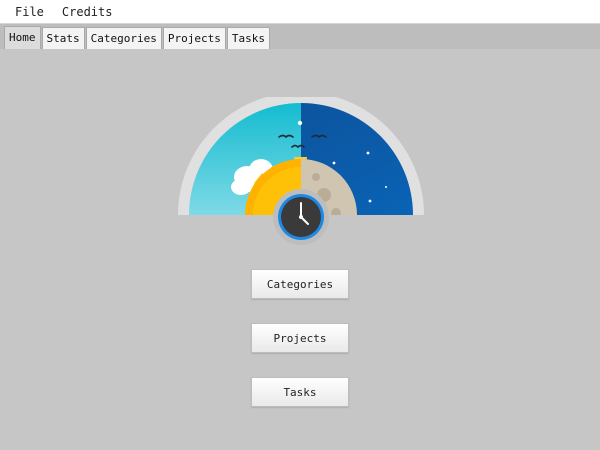 The height and width of the screenshot is (450, 600). What do you see at coordinates (87, 12) in the screenshot?
I see `menu-credits: Credits` at bounding box center [87, 12].